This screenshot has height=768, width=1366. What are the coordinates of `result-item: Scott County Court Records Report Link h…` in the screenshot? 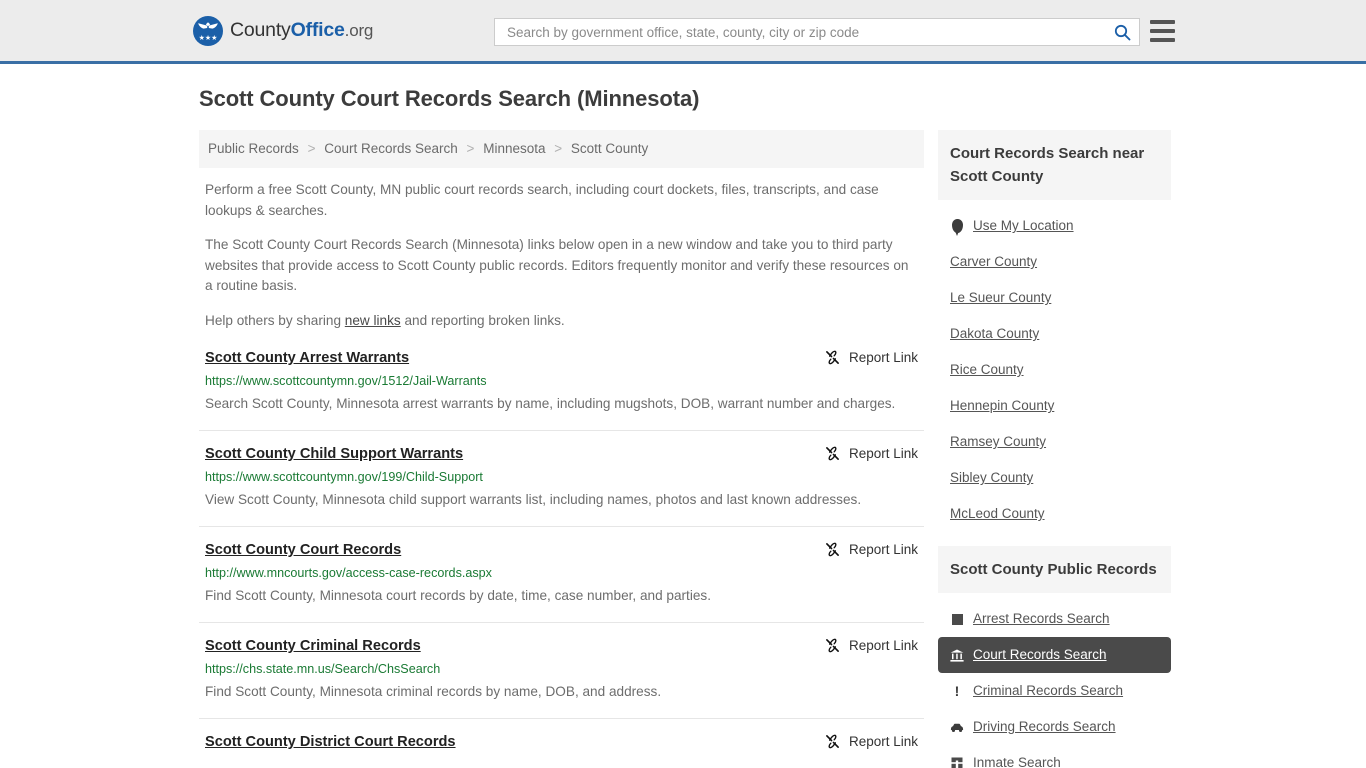 It's located at (561, 582).